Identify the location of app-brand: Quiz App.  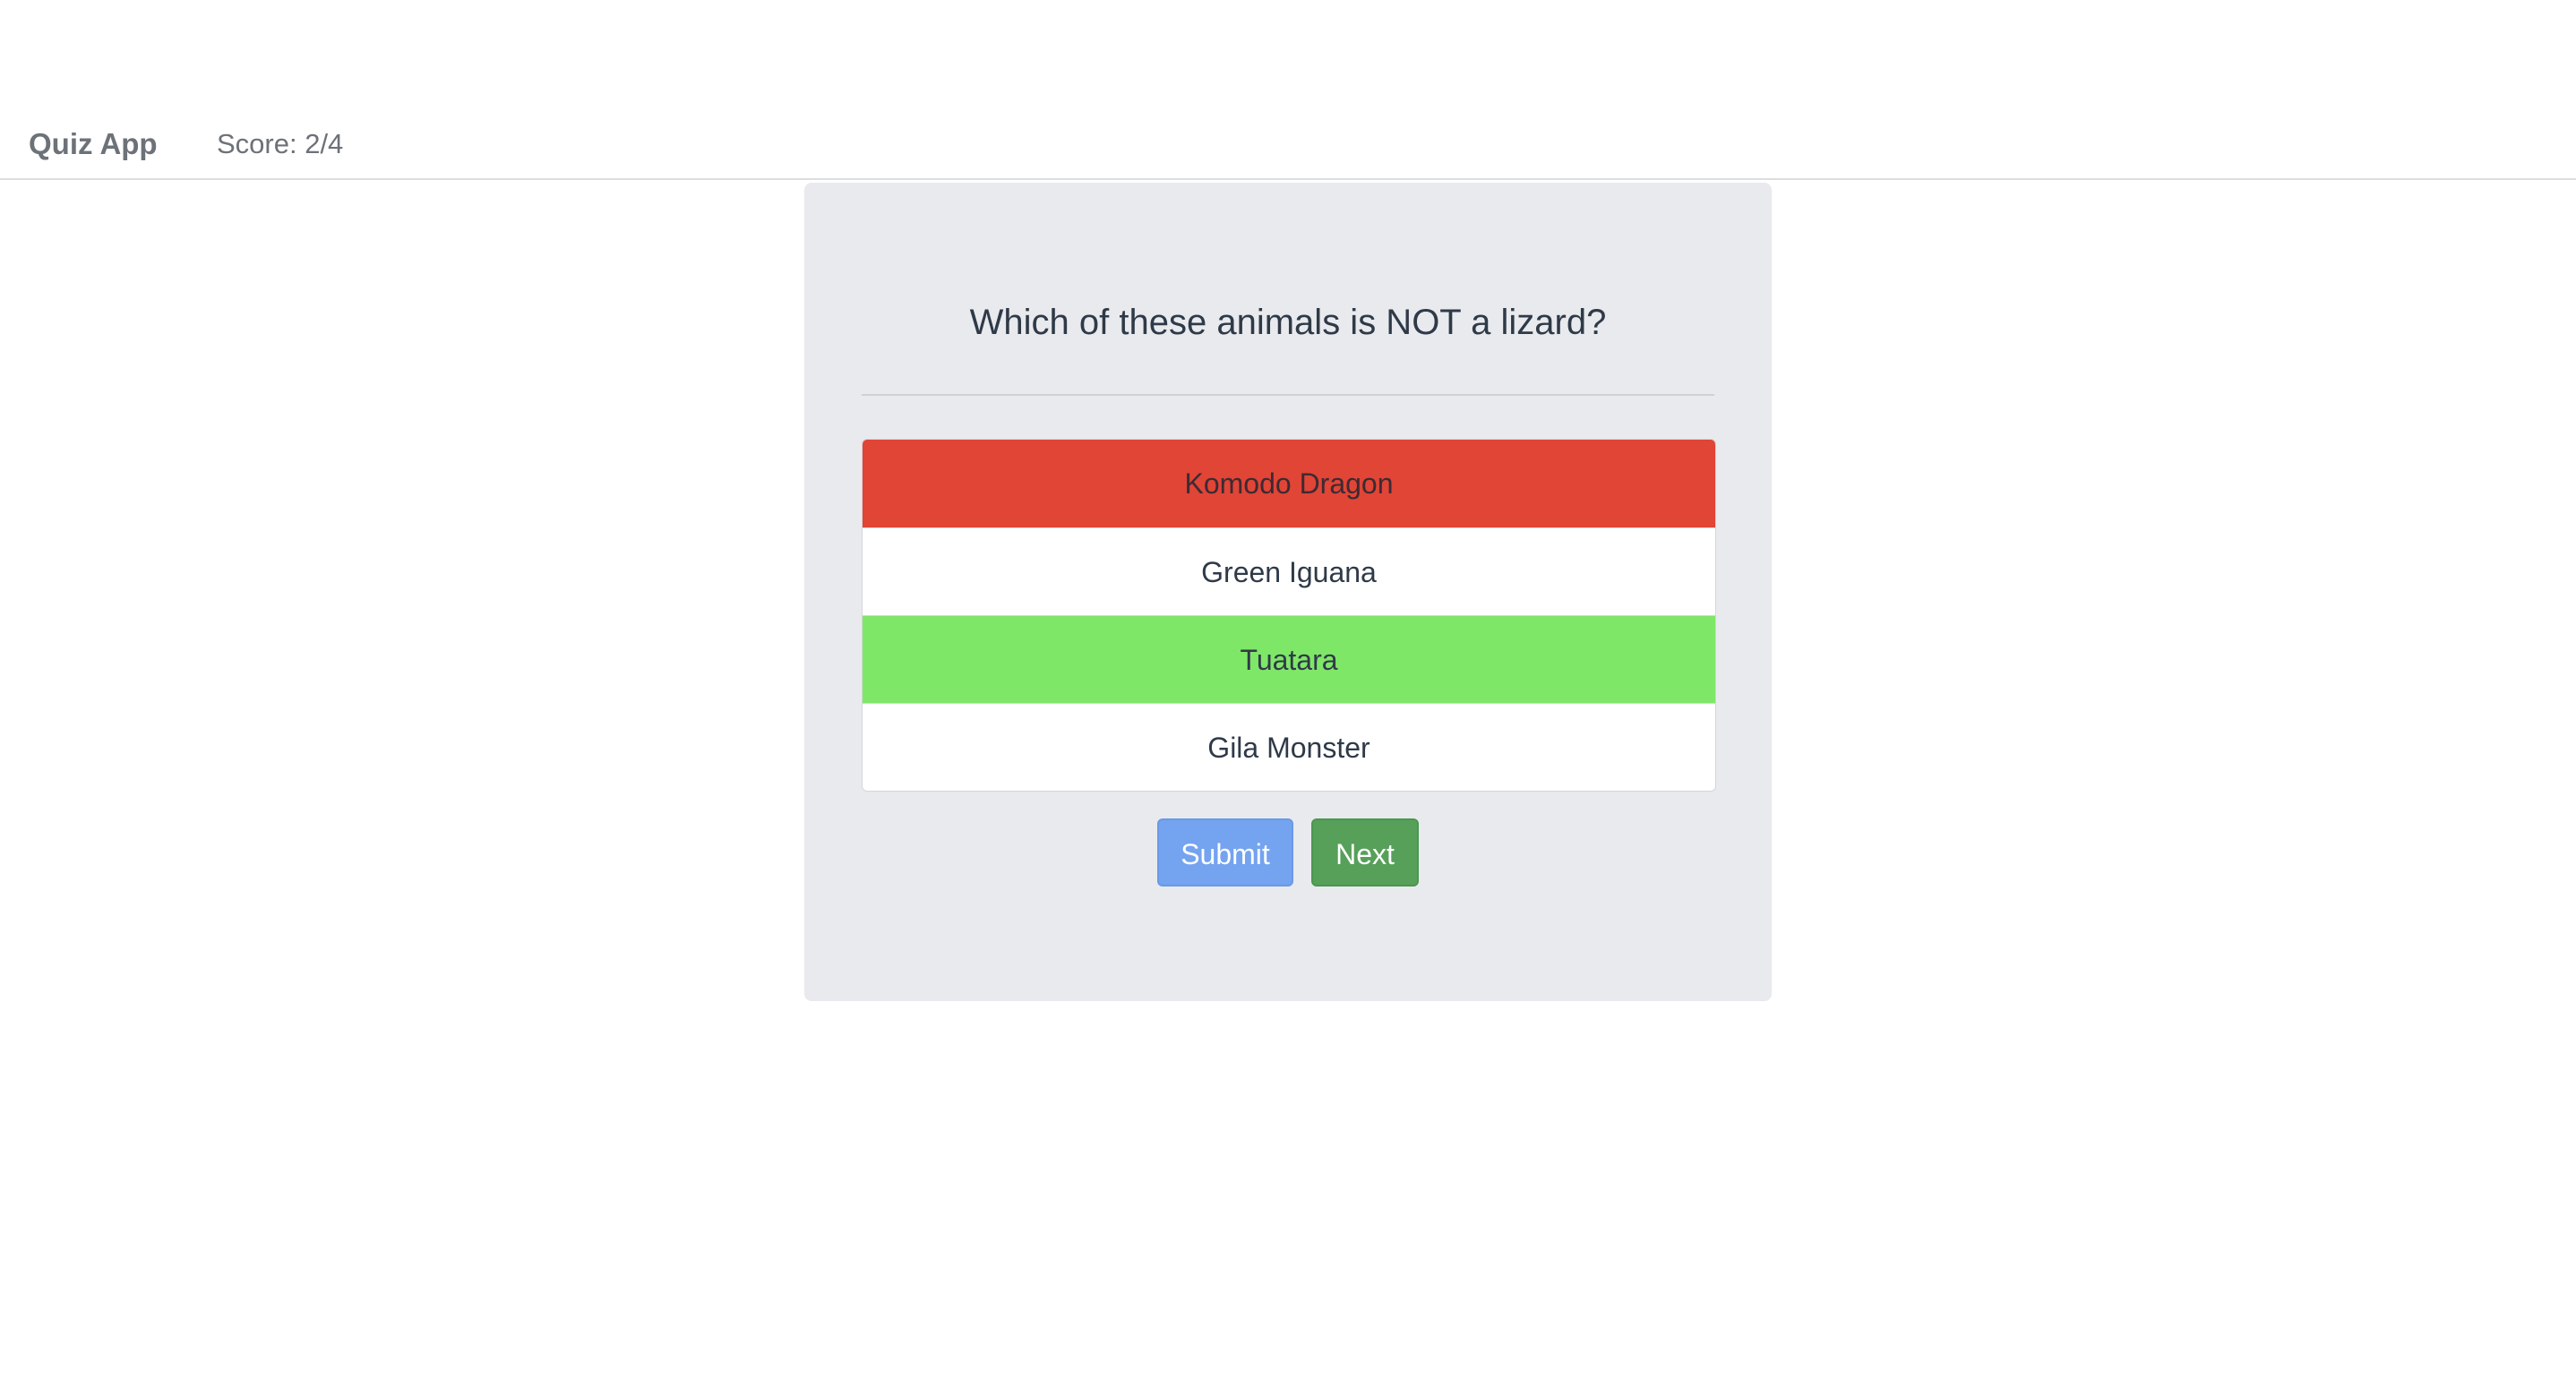
(93, 144).